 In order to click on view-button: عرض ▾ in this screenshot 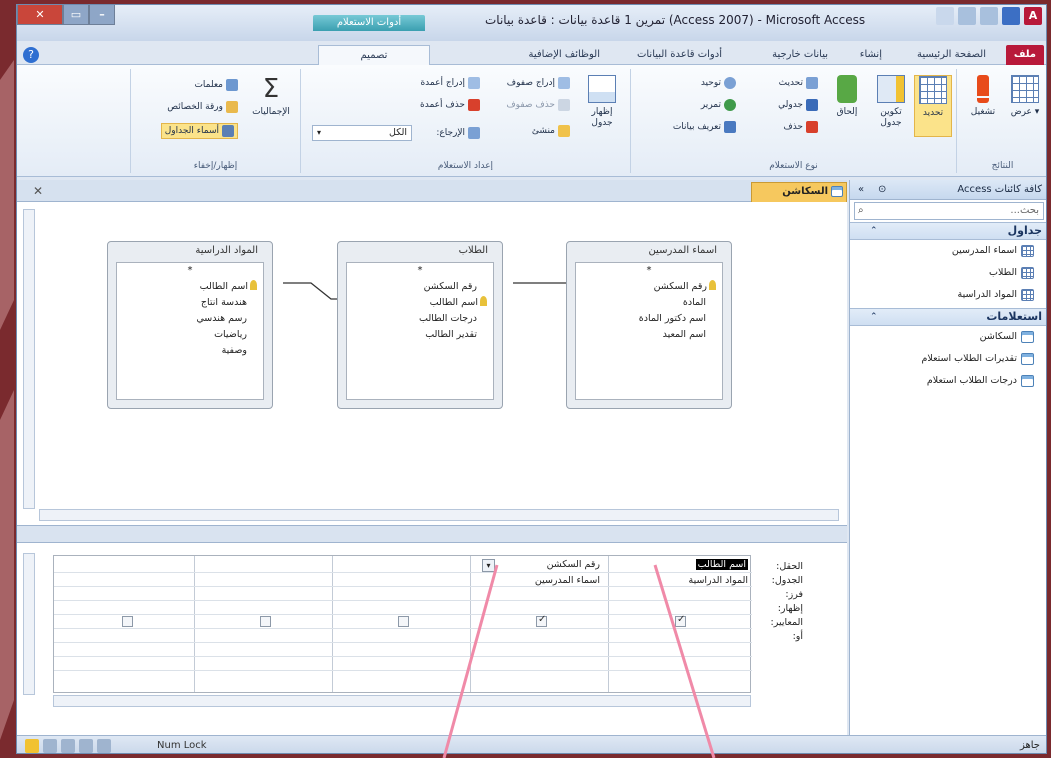, I will do `click(1025, 96)`.